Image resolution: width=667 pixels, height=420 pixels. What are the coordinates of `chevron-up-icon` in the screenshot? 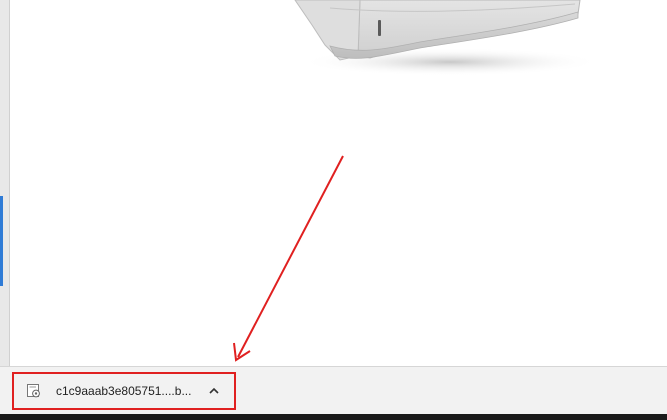 It's located at (214, 391).